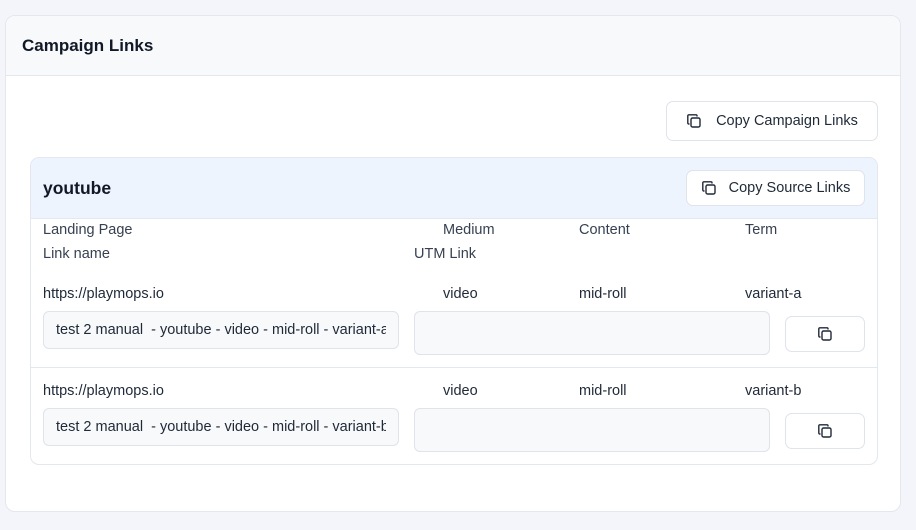 The image size is (916, 530). What do you see at coordinates (445, 254) in the screenshot?
I see `header-utm-link: UTM Link` at bounding box center [445, 254].